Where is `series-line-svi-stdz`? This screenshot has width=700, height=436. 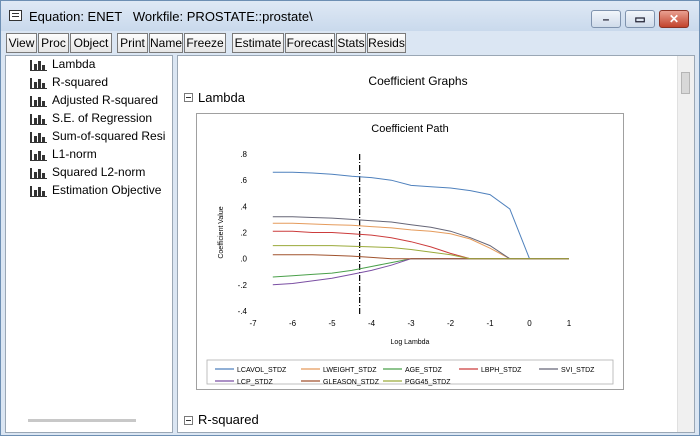
series-line-svi-stdz is located at coordinates (420, 238).